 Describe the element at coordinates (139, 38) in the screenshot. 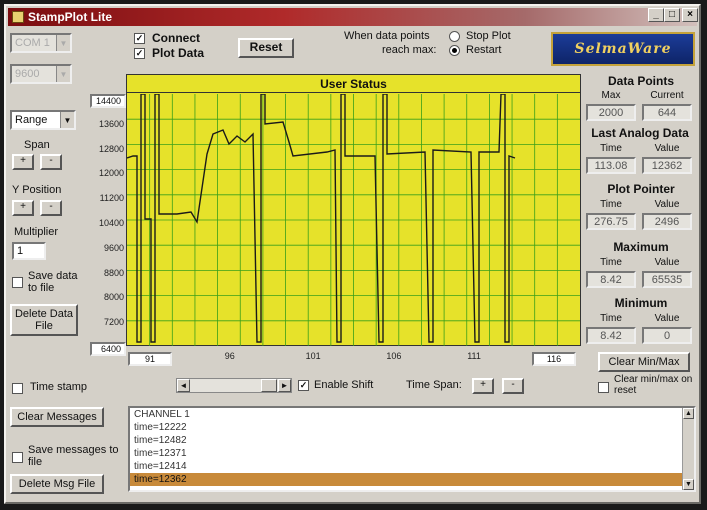

I see `connect-checkbox: ✓` at that location.